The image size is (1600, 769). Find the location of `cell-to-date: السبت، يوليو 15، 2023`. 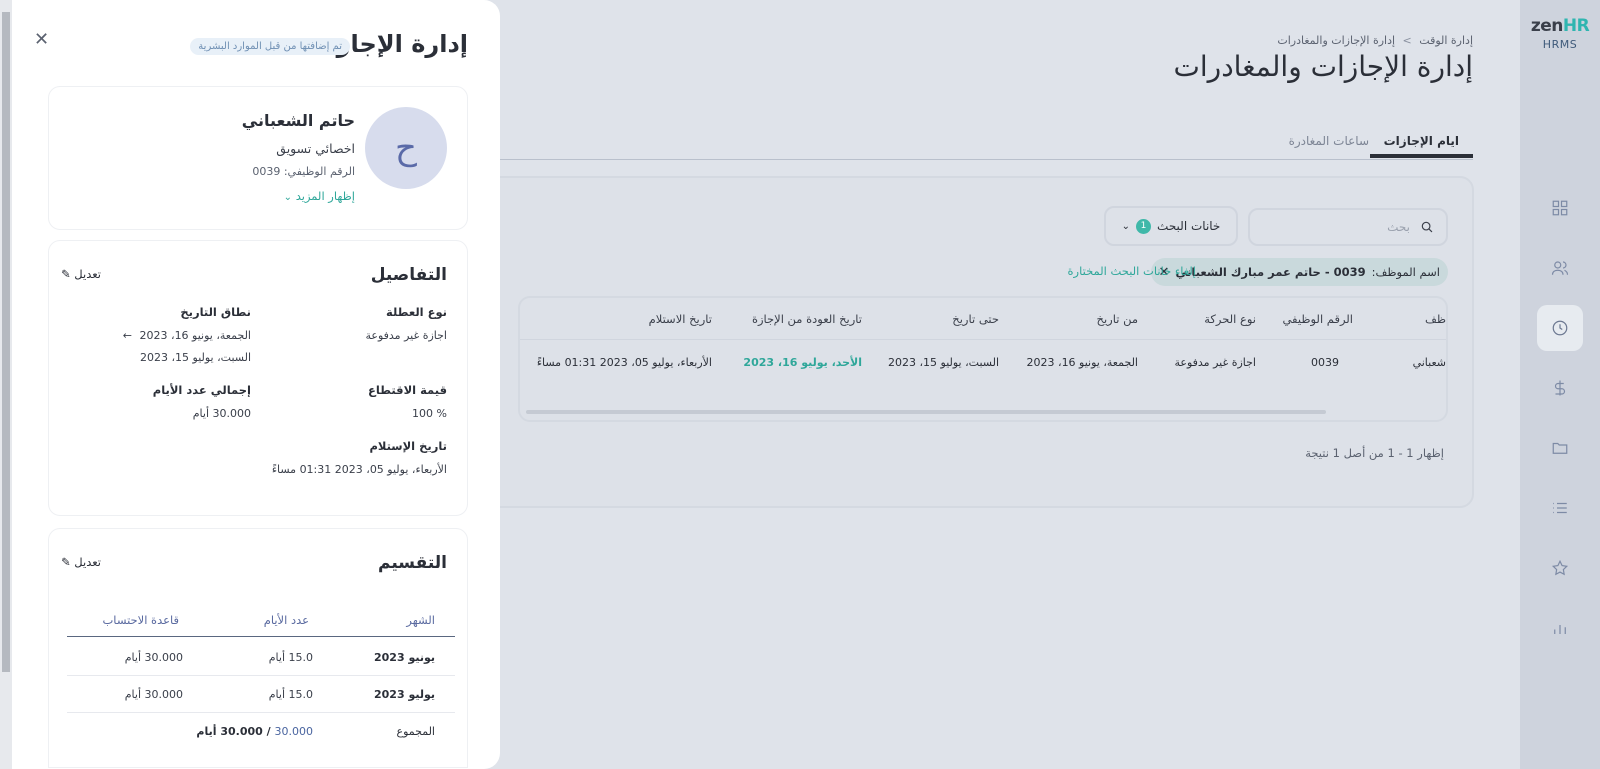

cell-to-date: السبت، يوليو 15، 2023 is located at coordinates (943, 362).